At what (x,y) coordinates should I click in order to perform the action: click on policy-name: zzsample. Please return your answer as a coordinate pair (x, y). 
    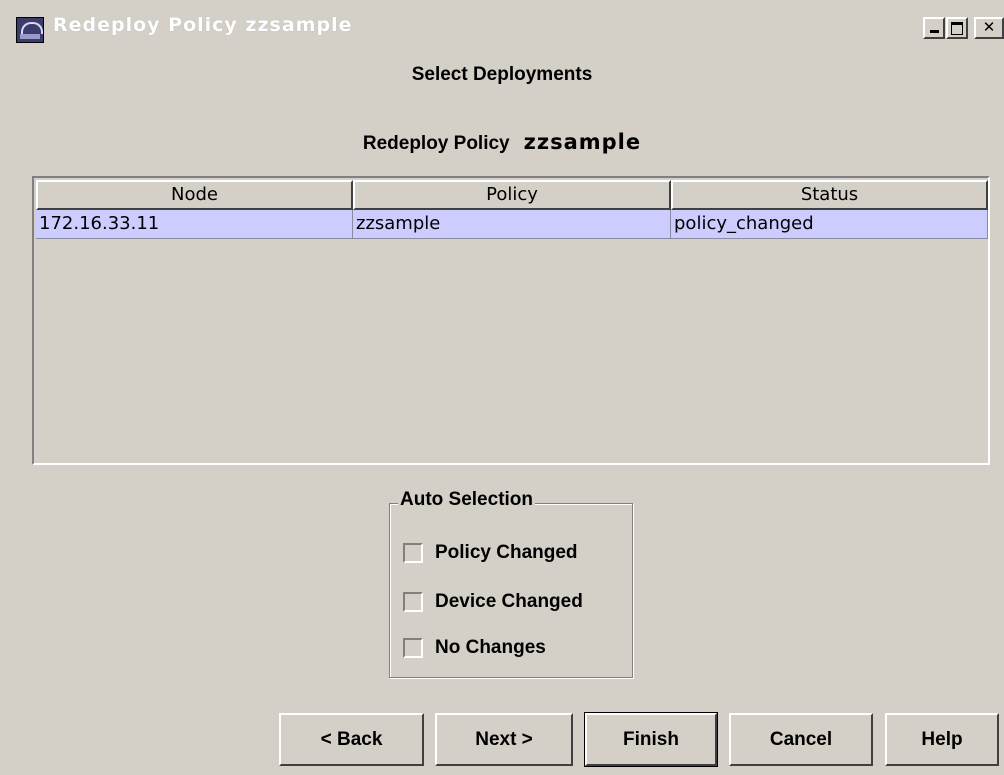
    Looking at the image, I should click on (582, 142).